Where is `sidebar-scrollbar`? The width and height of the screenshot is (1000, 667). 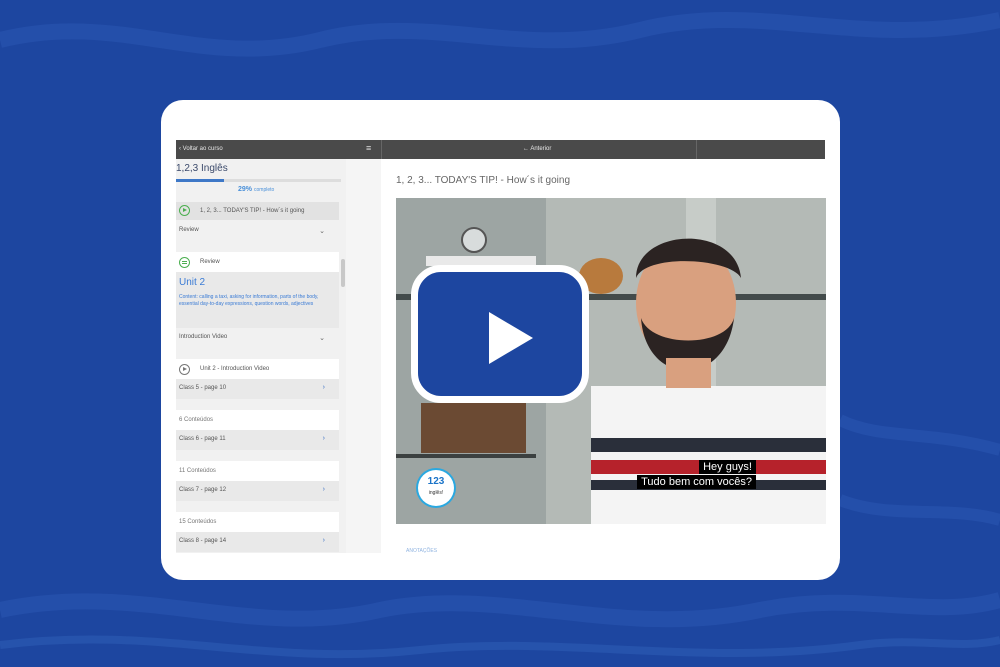
sidebar-scrollbar is located at coordinates (343, 273).